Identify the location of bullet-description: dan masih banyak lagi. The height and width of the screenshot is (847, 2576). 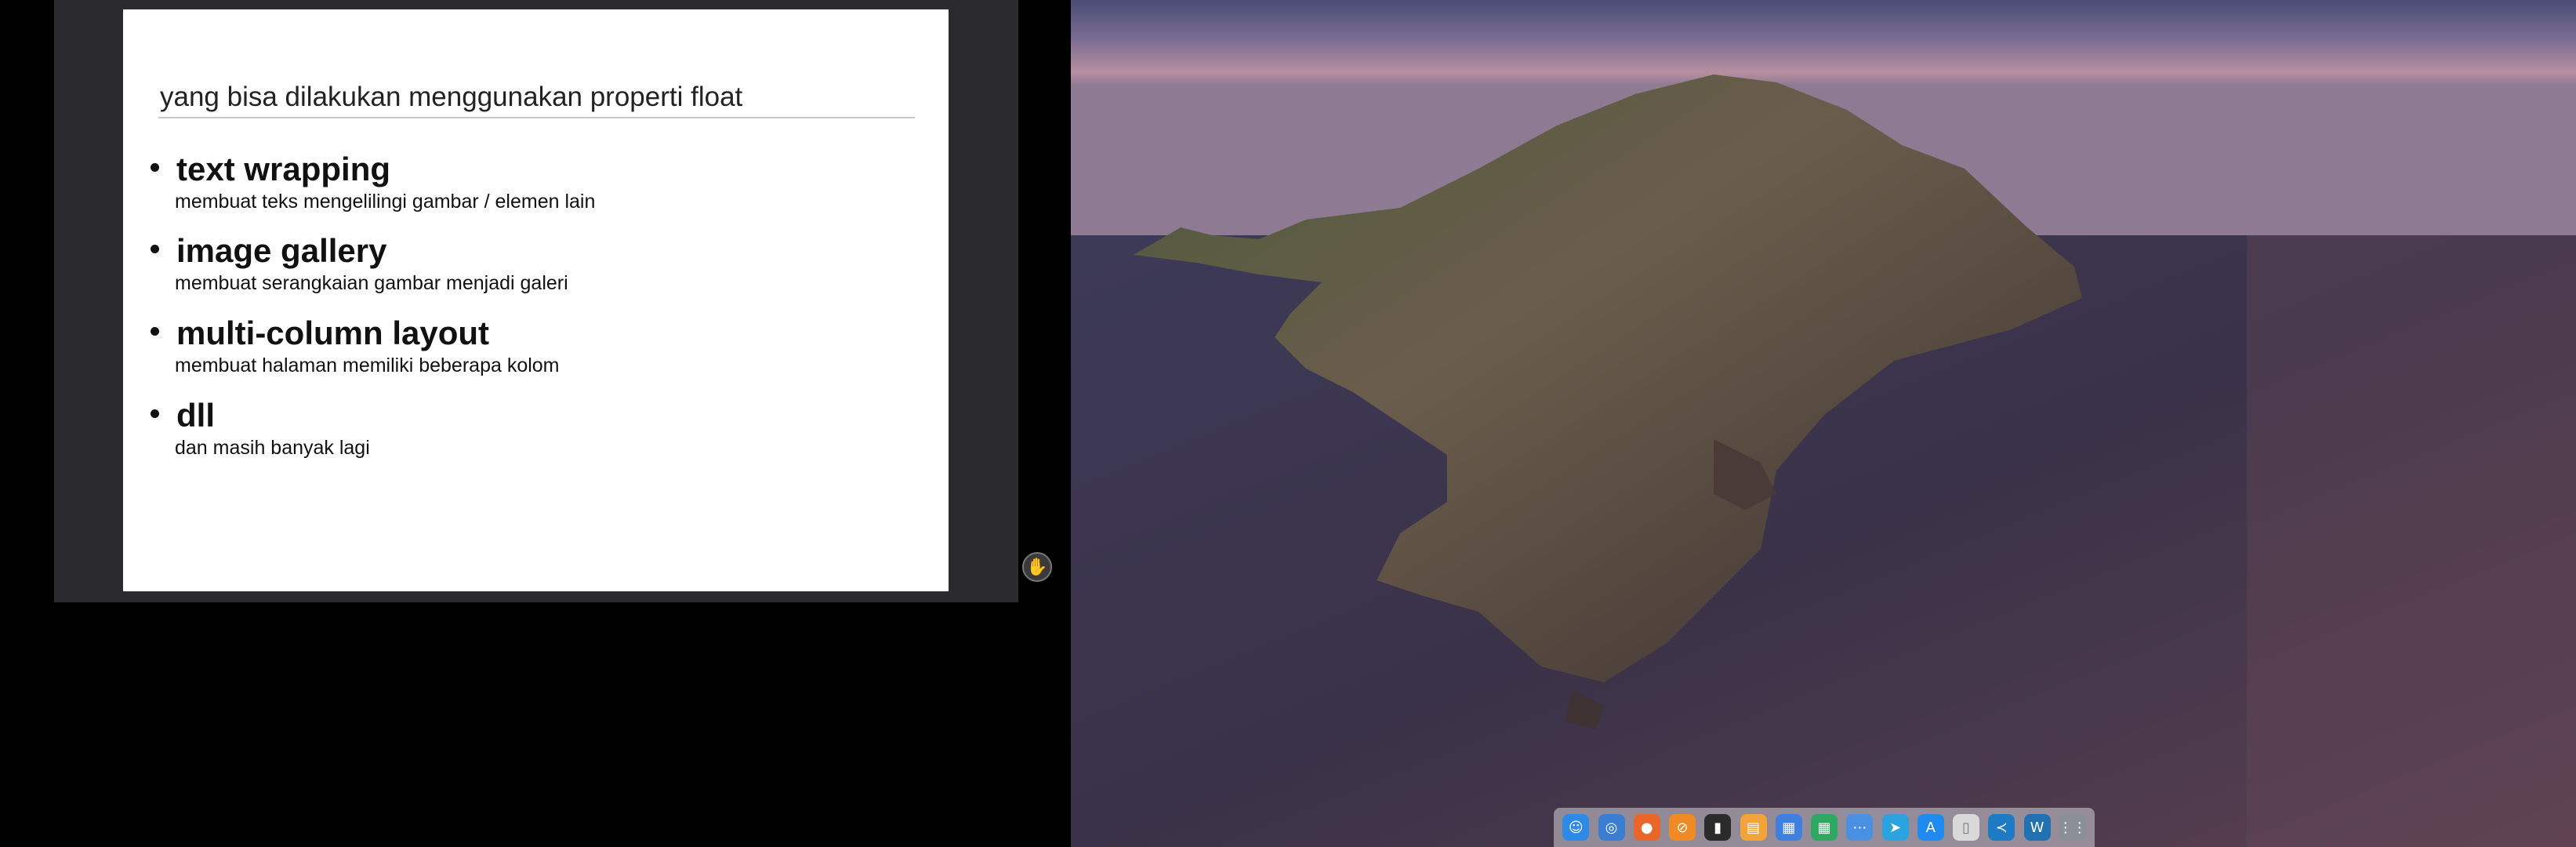
(273, 448).